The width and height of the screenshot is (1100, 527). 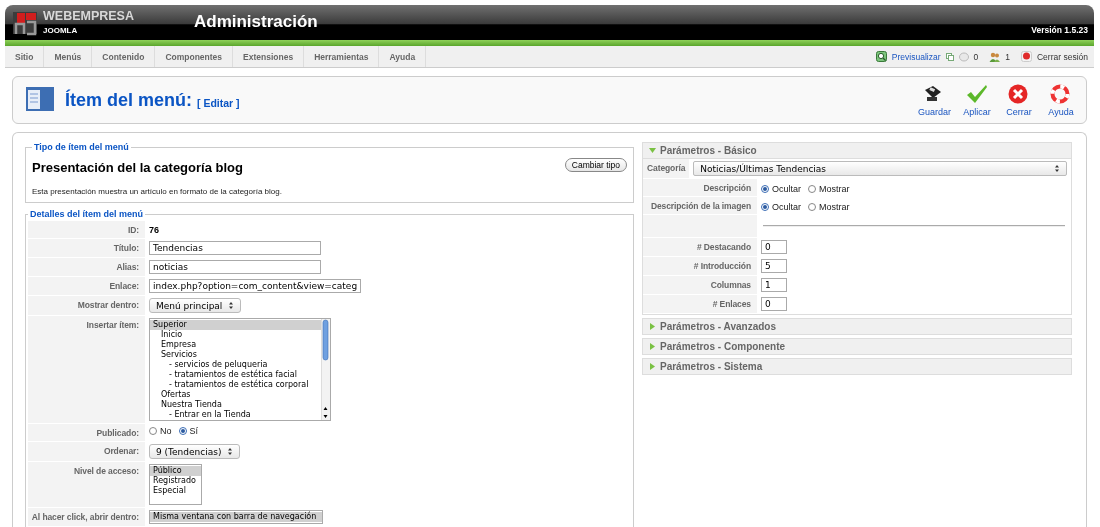 I want to click on panel-header: Parámetros - Básico, so click(x=857, y=150).